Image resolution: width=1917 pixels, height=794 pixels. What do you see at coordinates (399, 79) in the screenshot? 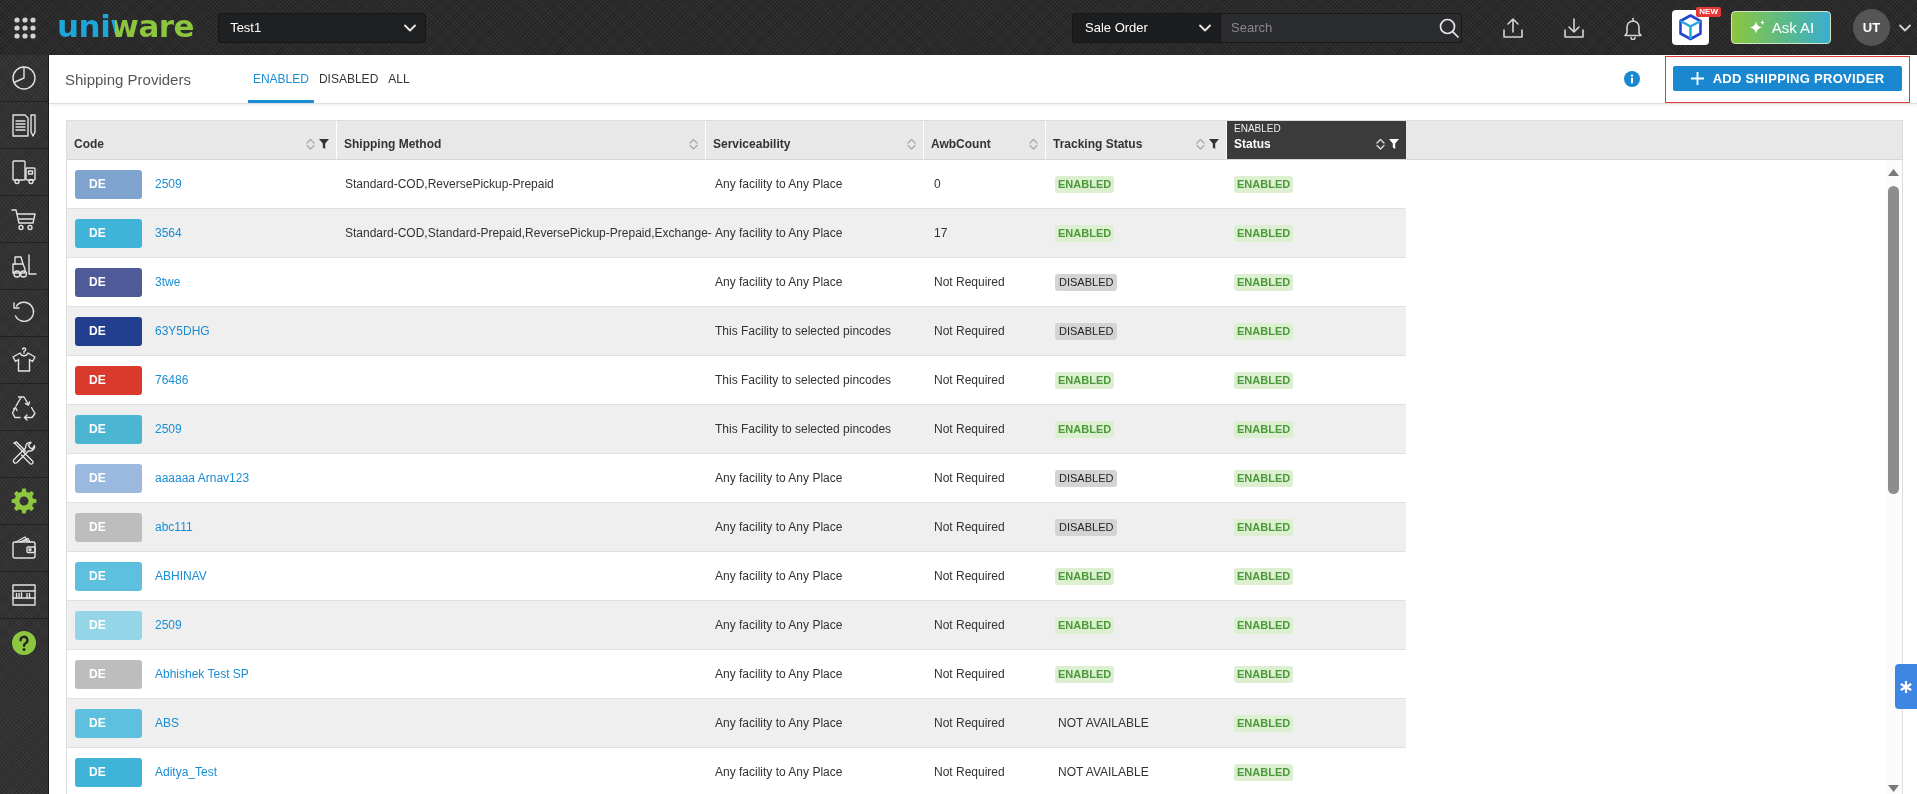
I see `filter-tab: ALL` at bounding box center [399, 79].